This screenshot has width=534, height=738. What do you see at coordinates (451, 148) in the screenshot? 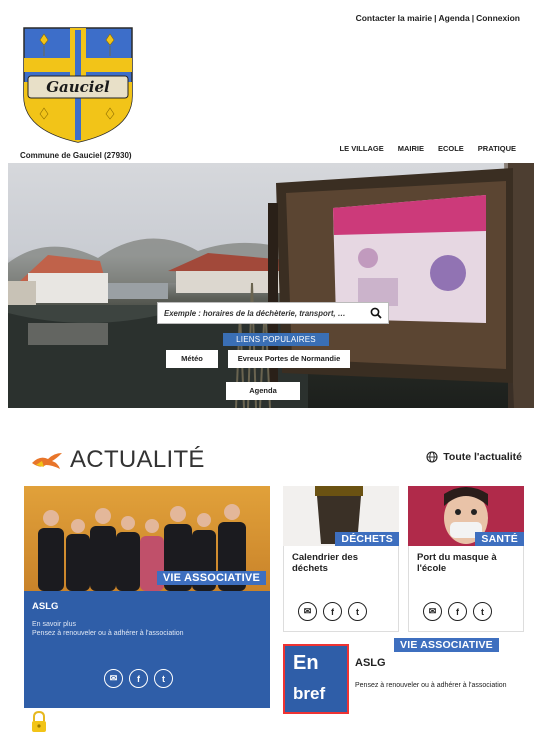
I see `nav-ecole: ECOLE` at bounding box center [451, 148].